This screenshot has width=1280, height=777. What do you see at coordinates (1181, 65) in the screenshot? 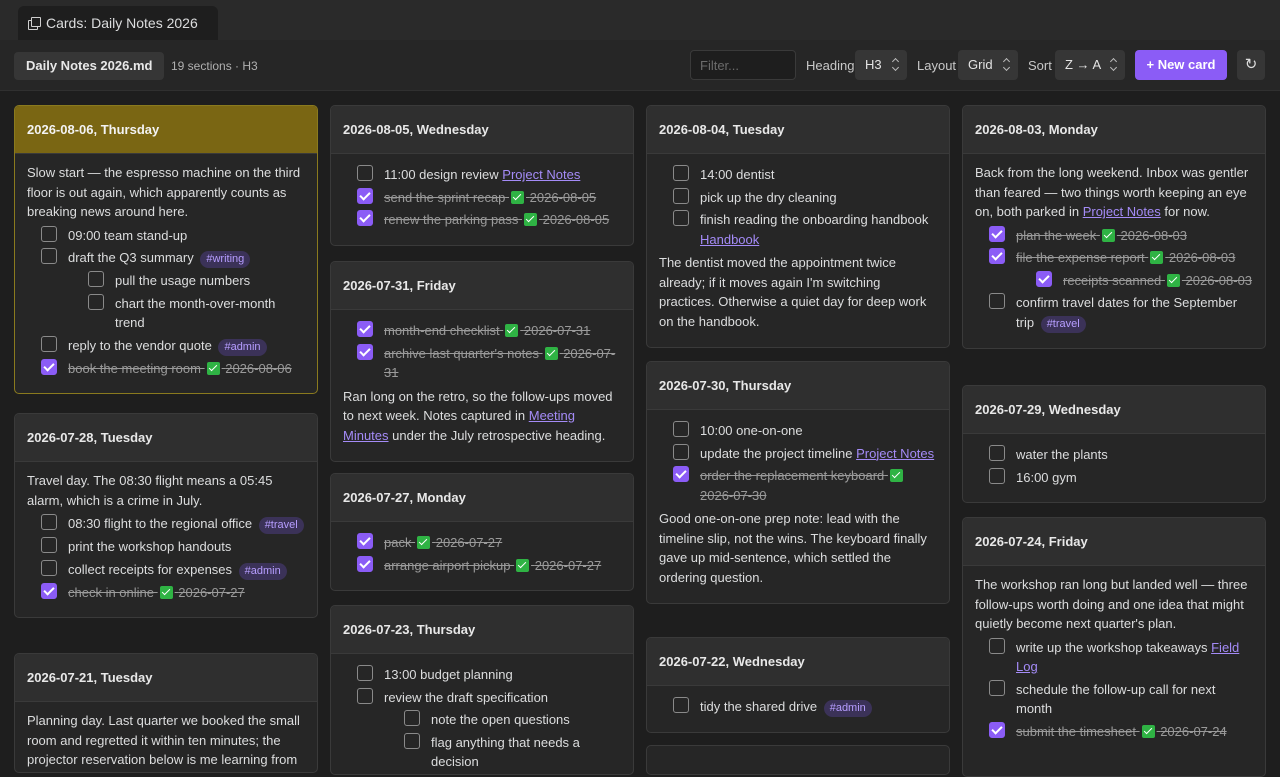
I see `new-card-button: + New card` at bounding box center [1181, 65].